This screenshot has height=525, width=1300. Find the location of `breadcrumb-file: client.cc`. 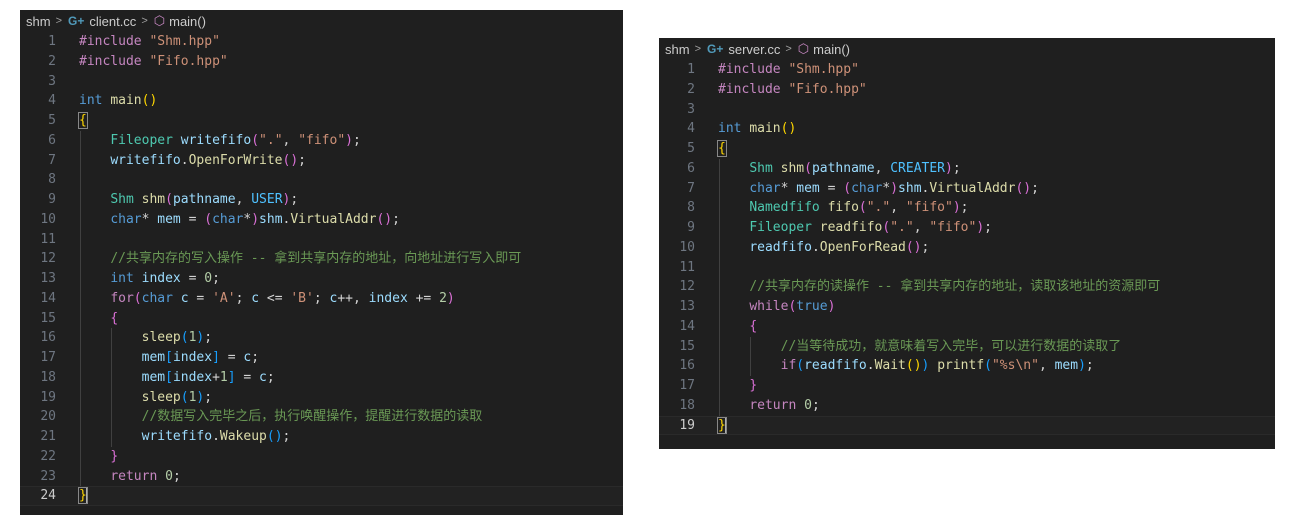

breadcrumb-file: client.cc is located at coordinates (112, 21).